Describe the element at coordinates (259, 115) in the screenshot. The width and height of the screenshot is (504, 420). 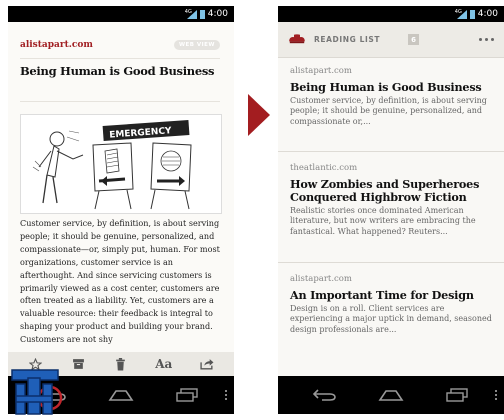
I see `transition-arrow-icon` at that location.